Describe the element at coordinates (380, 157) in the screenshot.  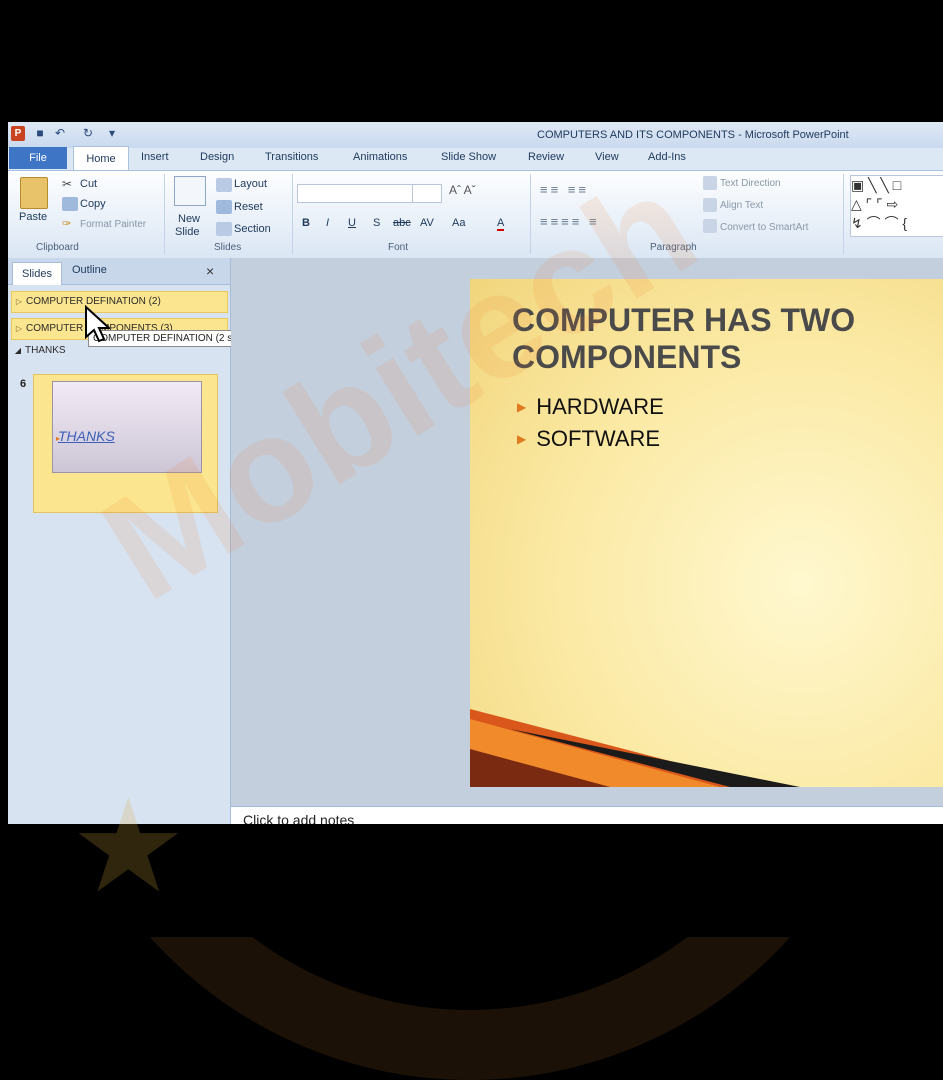
I see `tab-animations: Animations` at that location.